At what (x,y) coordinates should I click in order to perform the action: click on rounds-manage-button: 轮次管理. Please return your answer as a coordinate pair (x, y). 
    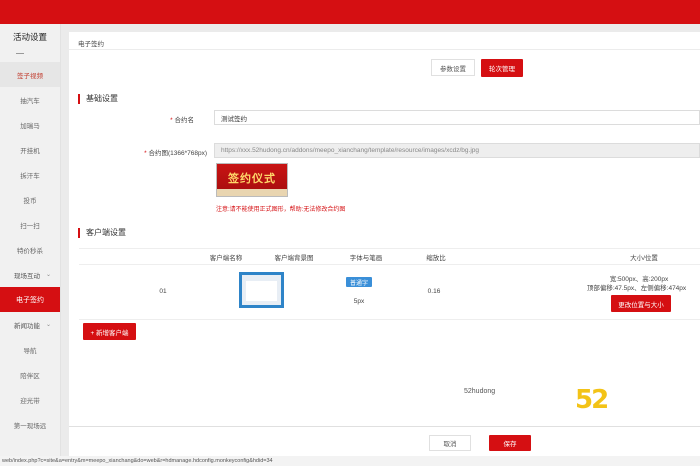
    Looking at the image, I should click on (502, 68).